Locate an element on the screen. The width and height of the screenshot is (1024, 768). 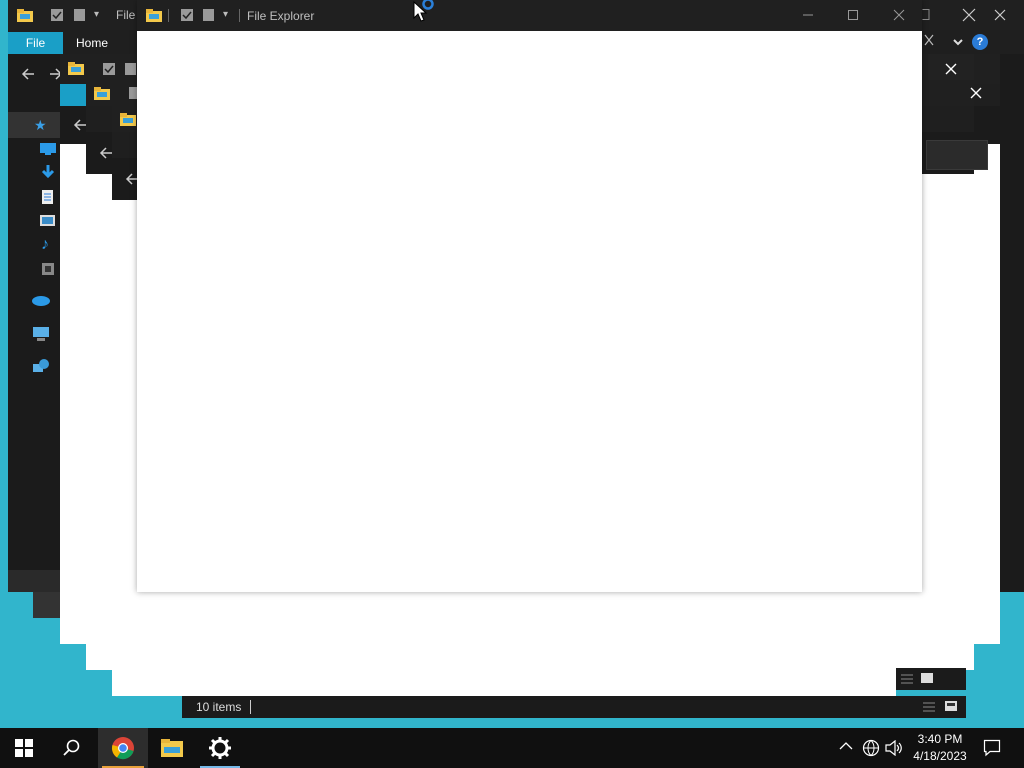
search-box is located at coordinates (957, 155).